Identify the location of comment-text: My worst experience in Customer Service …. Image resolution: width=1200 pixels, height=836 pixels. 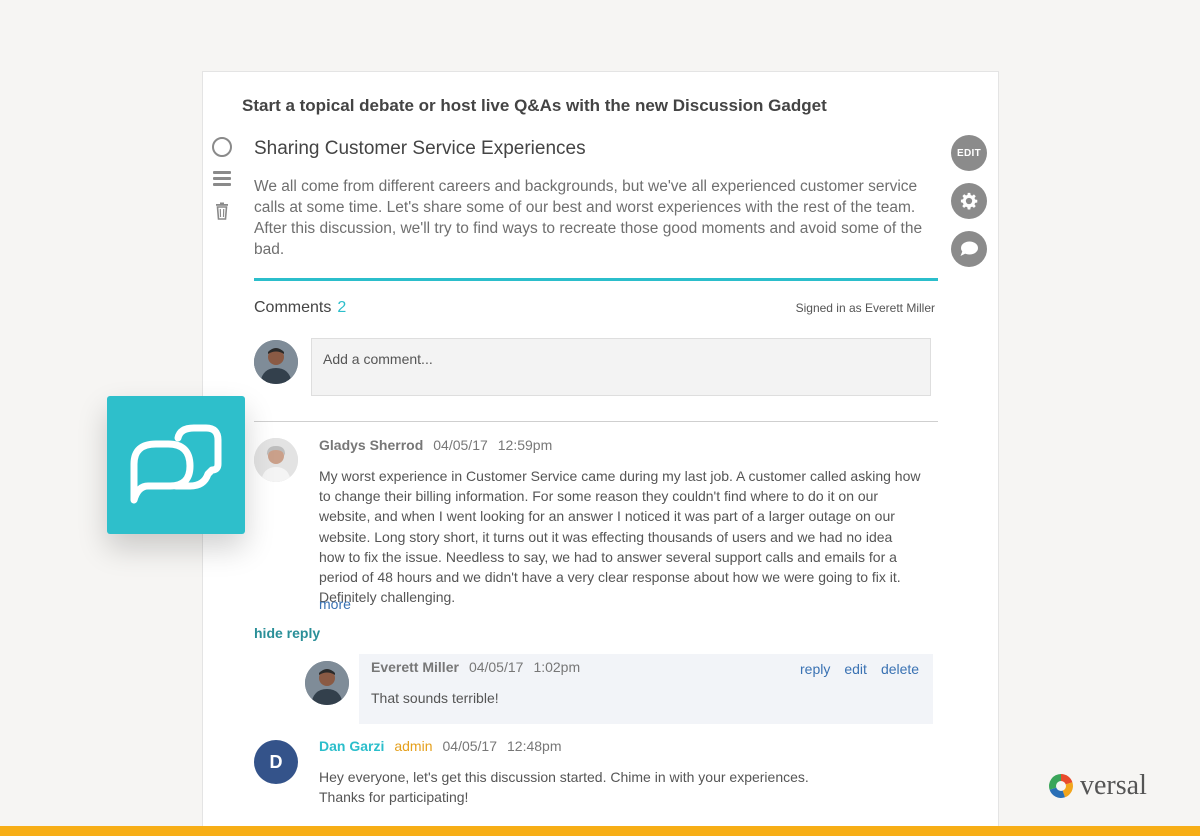
(620, 537).